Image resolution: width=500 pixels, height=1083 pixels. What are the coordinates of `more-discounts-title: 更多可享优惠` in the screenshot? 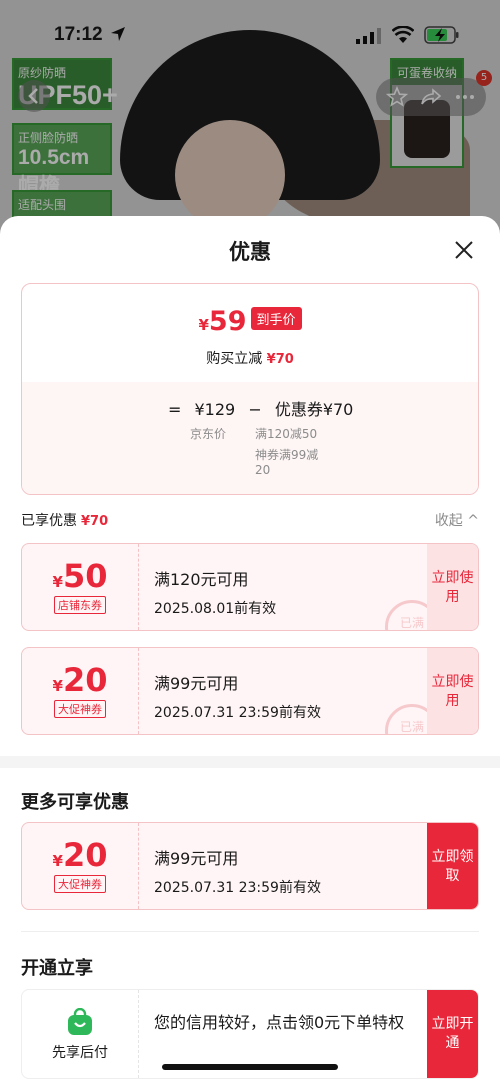 It's located at (75, 802).